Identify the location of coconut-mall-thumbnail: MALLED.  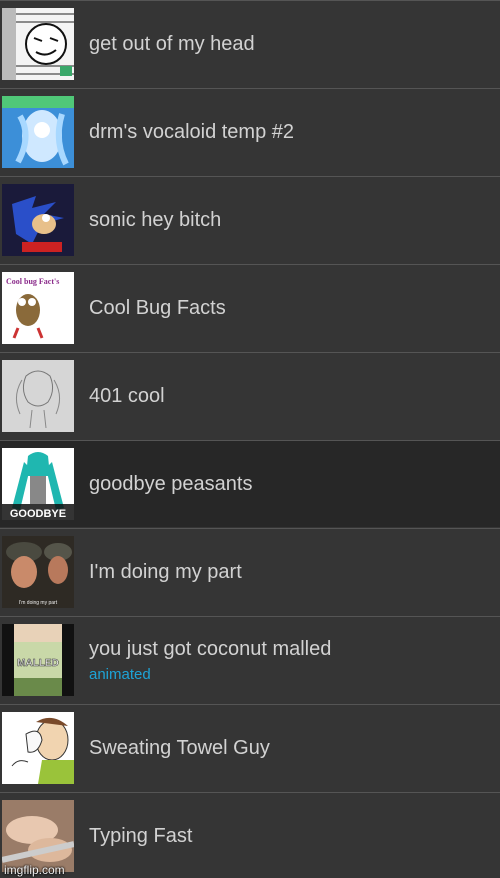
(38, 660).